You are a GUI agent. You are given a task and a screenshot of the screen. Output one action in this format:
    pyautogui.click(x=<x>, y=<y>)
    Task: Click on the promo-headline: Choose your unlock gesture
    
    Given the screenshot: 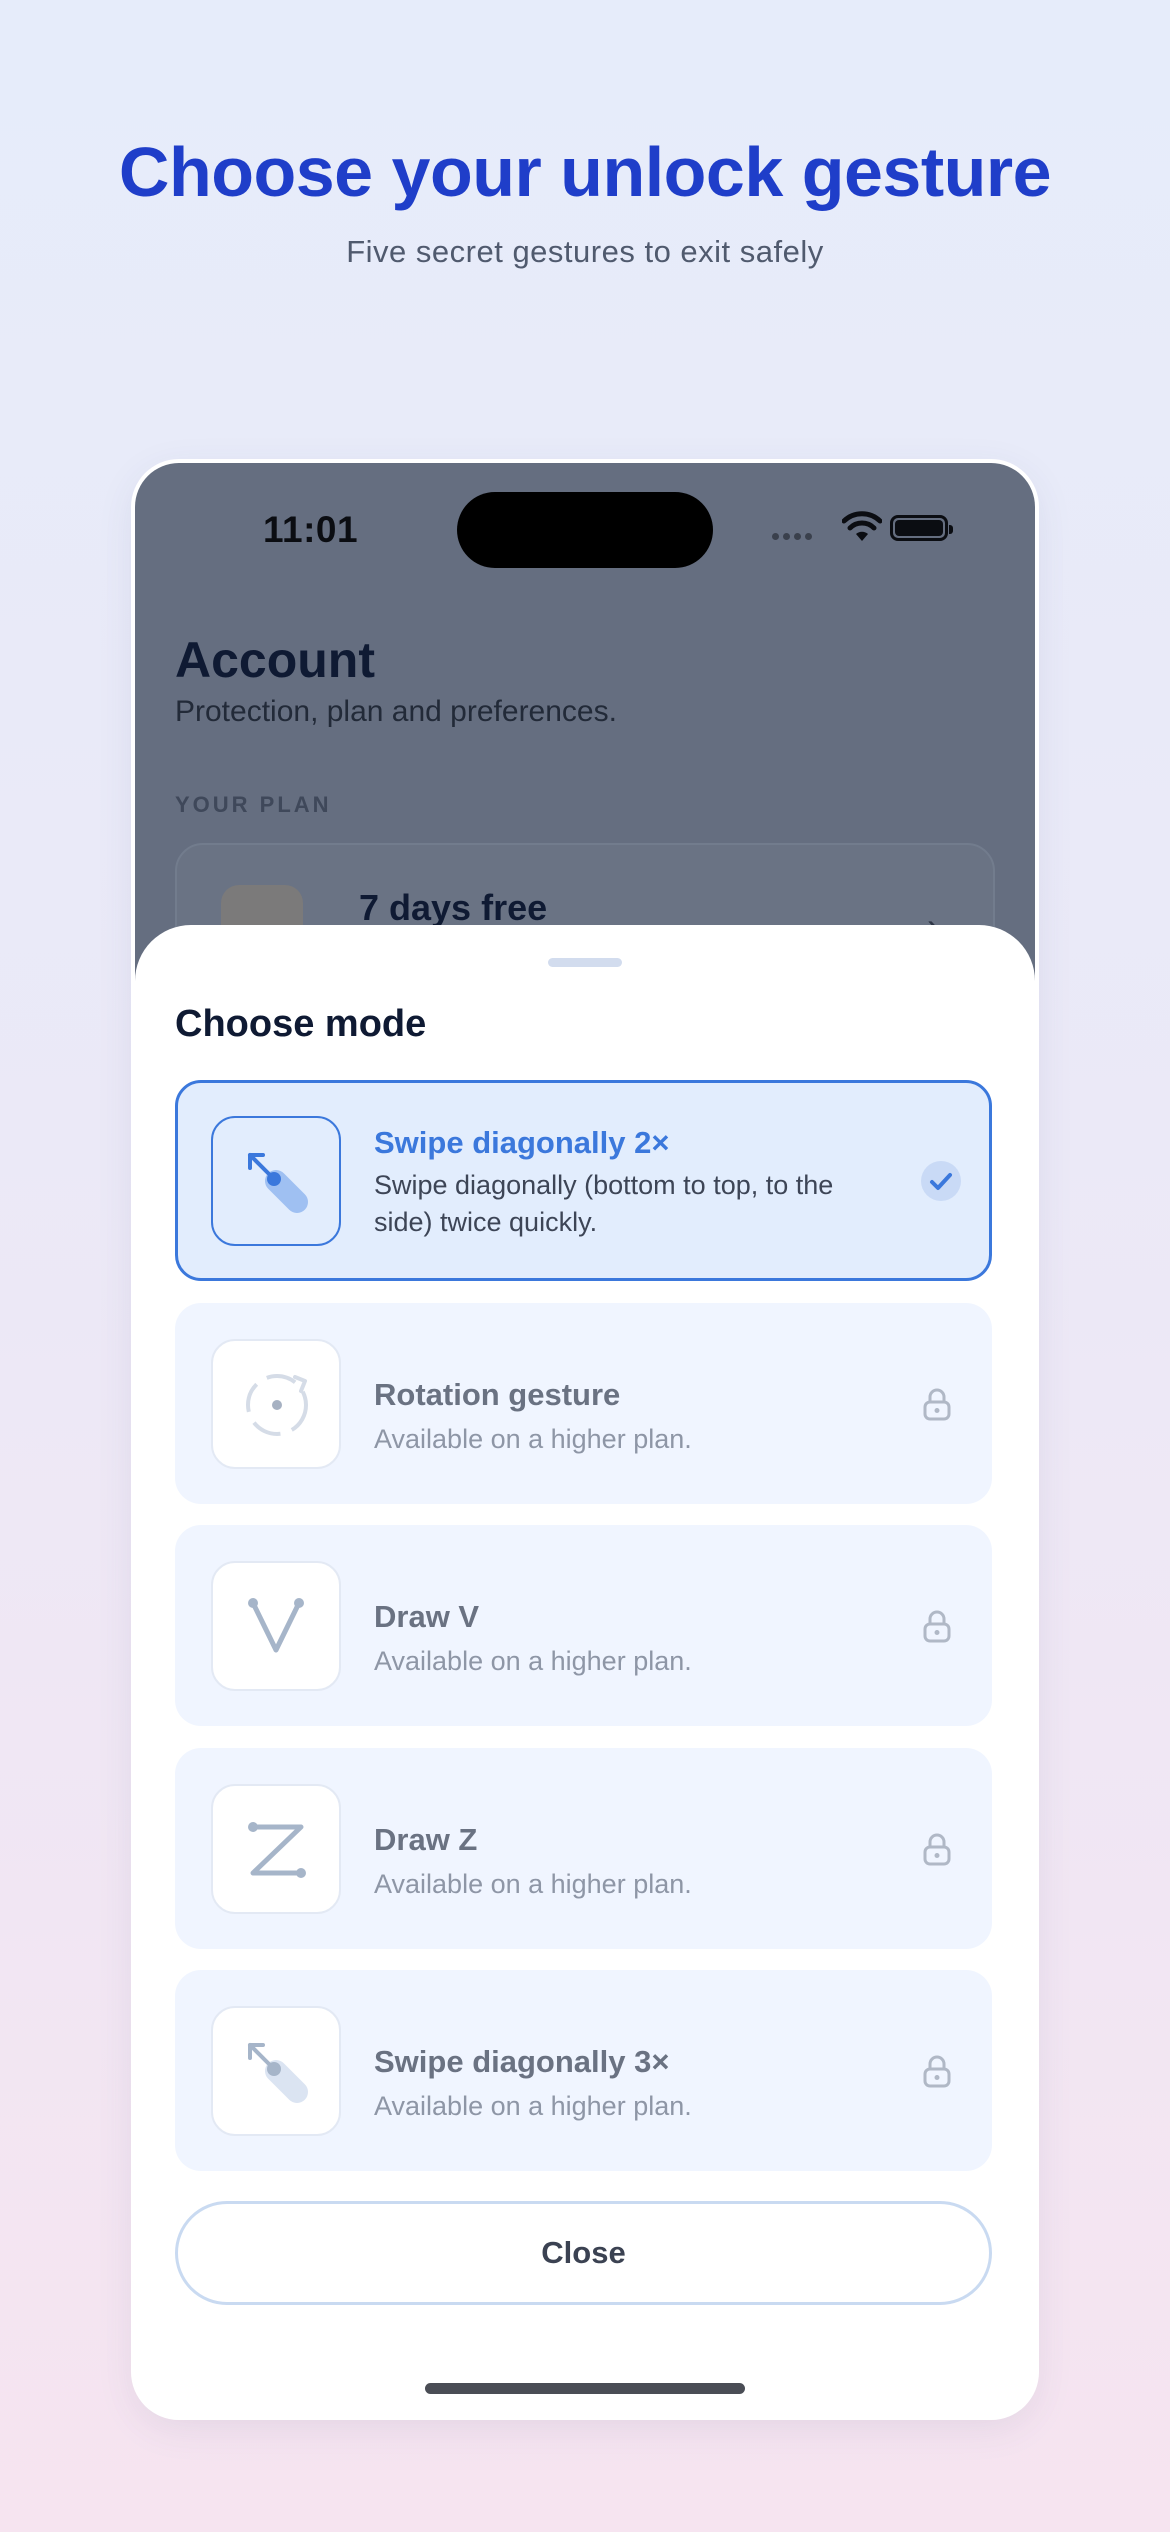 What is the action you would take?
    pyautogui.click(x=585, y=172)
    